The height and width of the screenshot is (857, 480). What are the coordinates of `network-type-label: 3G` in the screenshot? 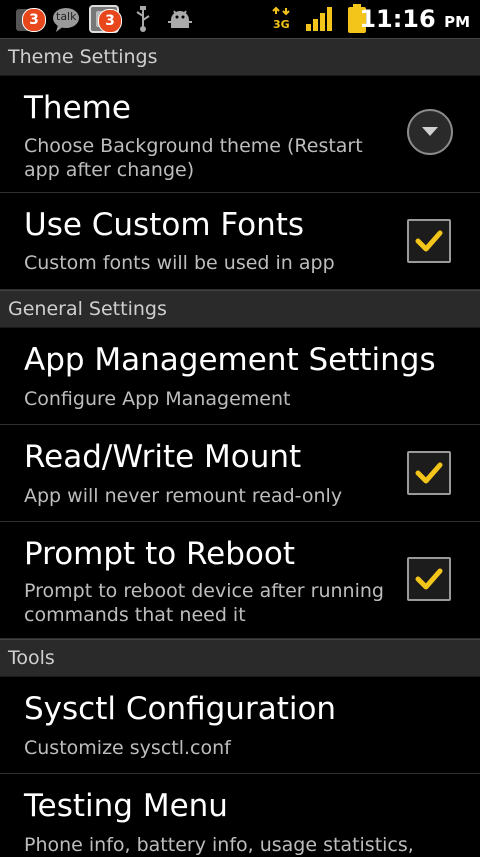 It's located at (281, 24).